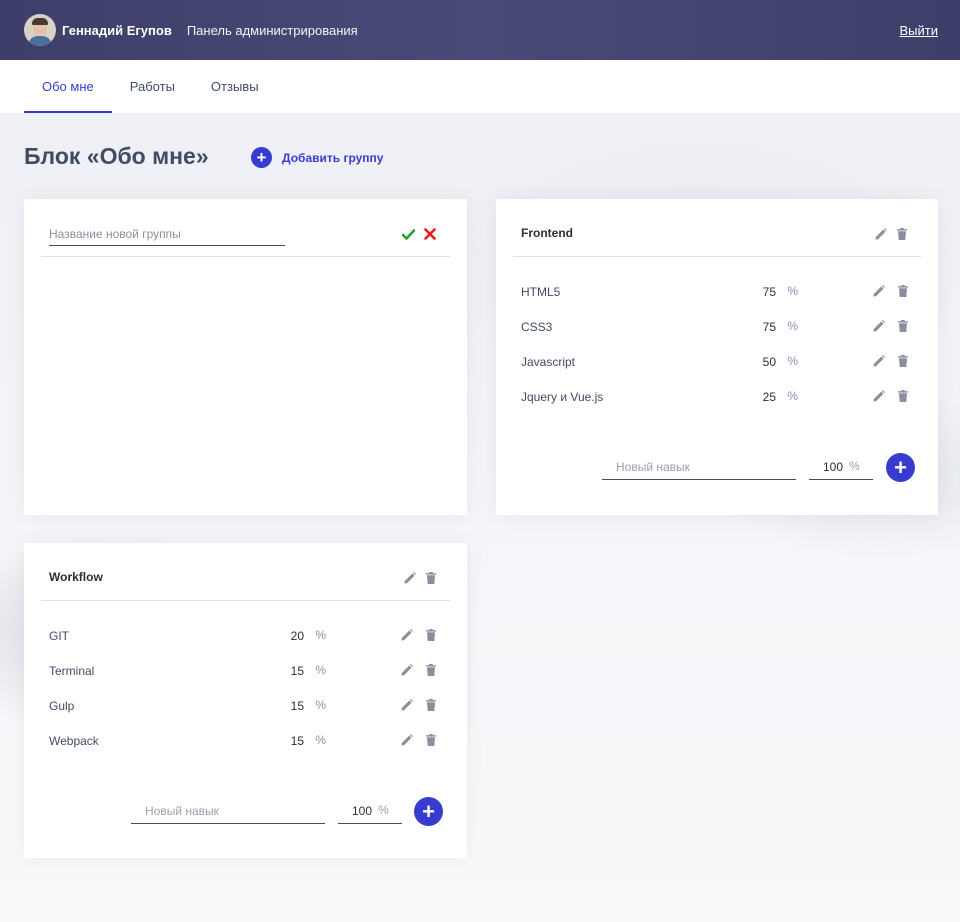 The image size is (960, 922). Describe the element at coordinates (74, 741) in the screenshot. I see `skill-name: Webpack` at that location.